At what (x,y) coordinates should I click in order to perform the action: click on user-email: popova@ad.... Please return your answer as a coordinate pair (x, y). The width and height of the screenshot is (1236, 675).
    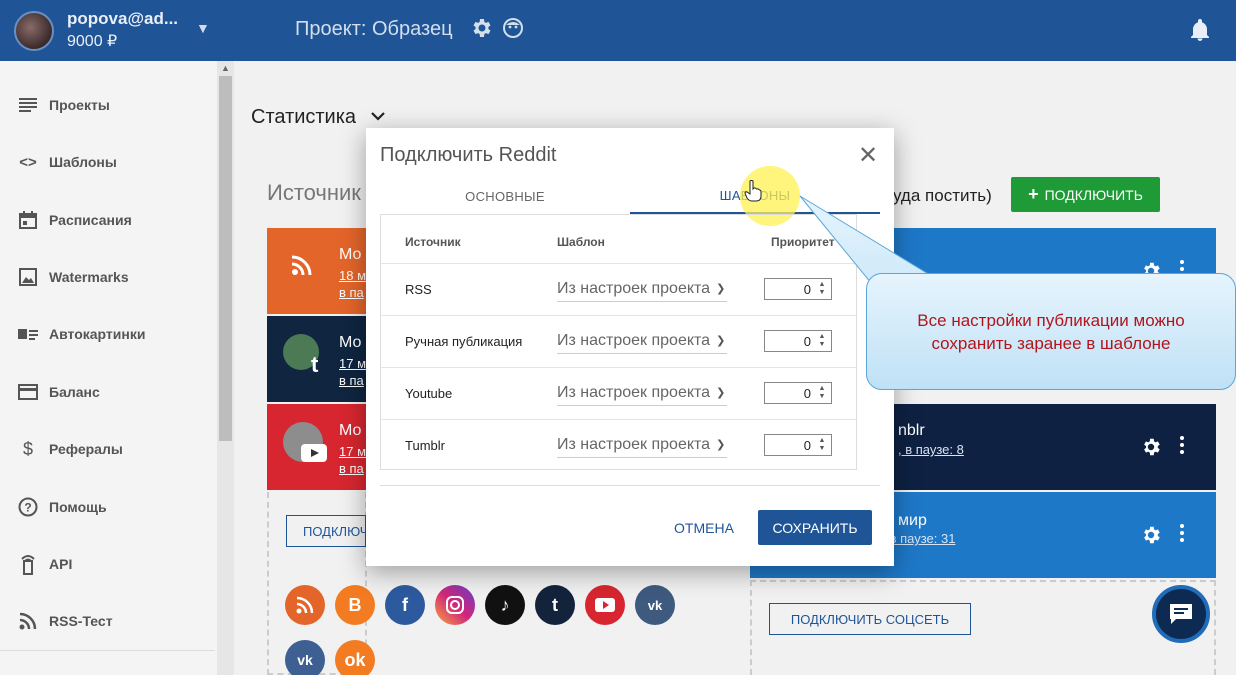
    Looking at the image, I should click on (122, 19).